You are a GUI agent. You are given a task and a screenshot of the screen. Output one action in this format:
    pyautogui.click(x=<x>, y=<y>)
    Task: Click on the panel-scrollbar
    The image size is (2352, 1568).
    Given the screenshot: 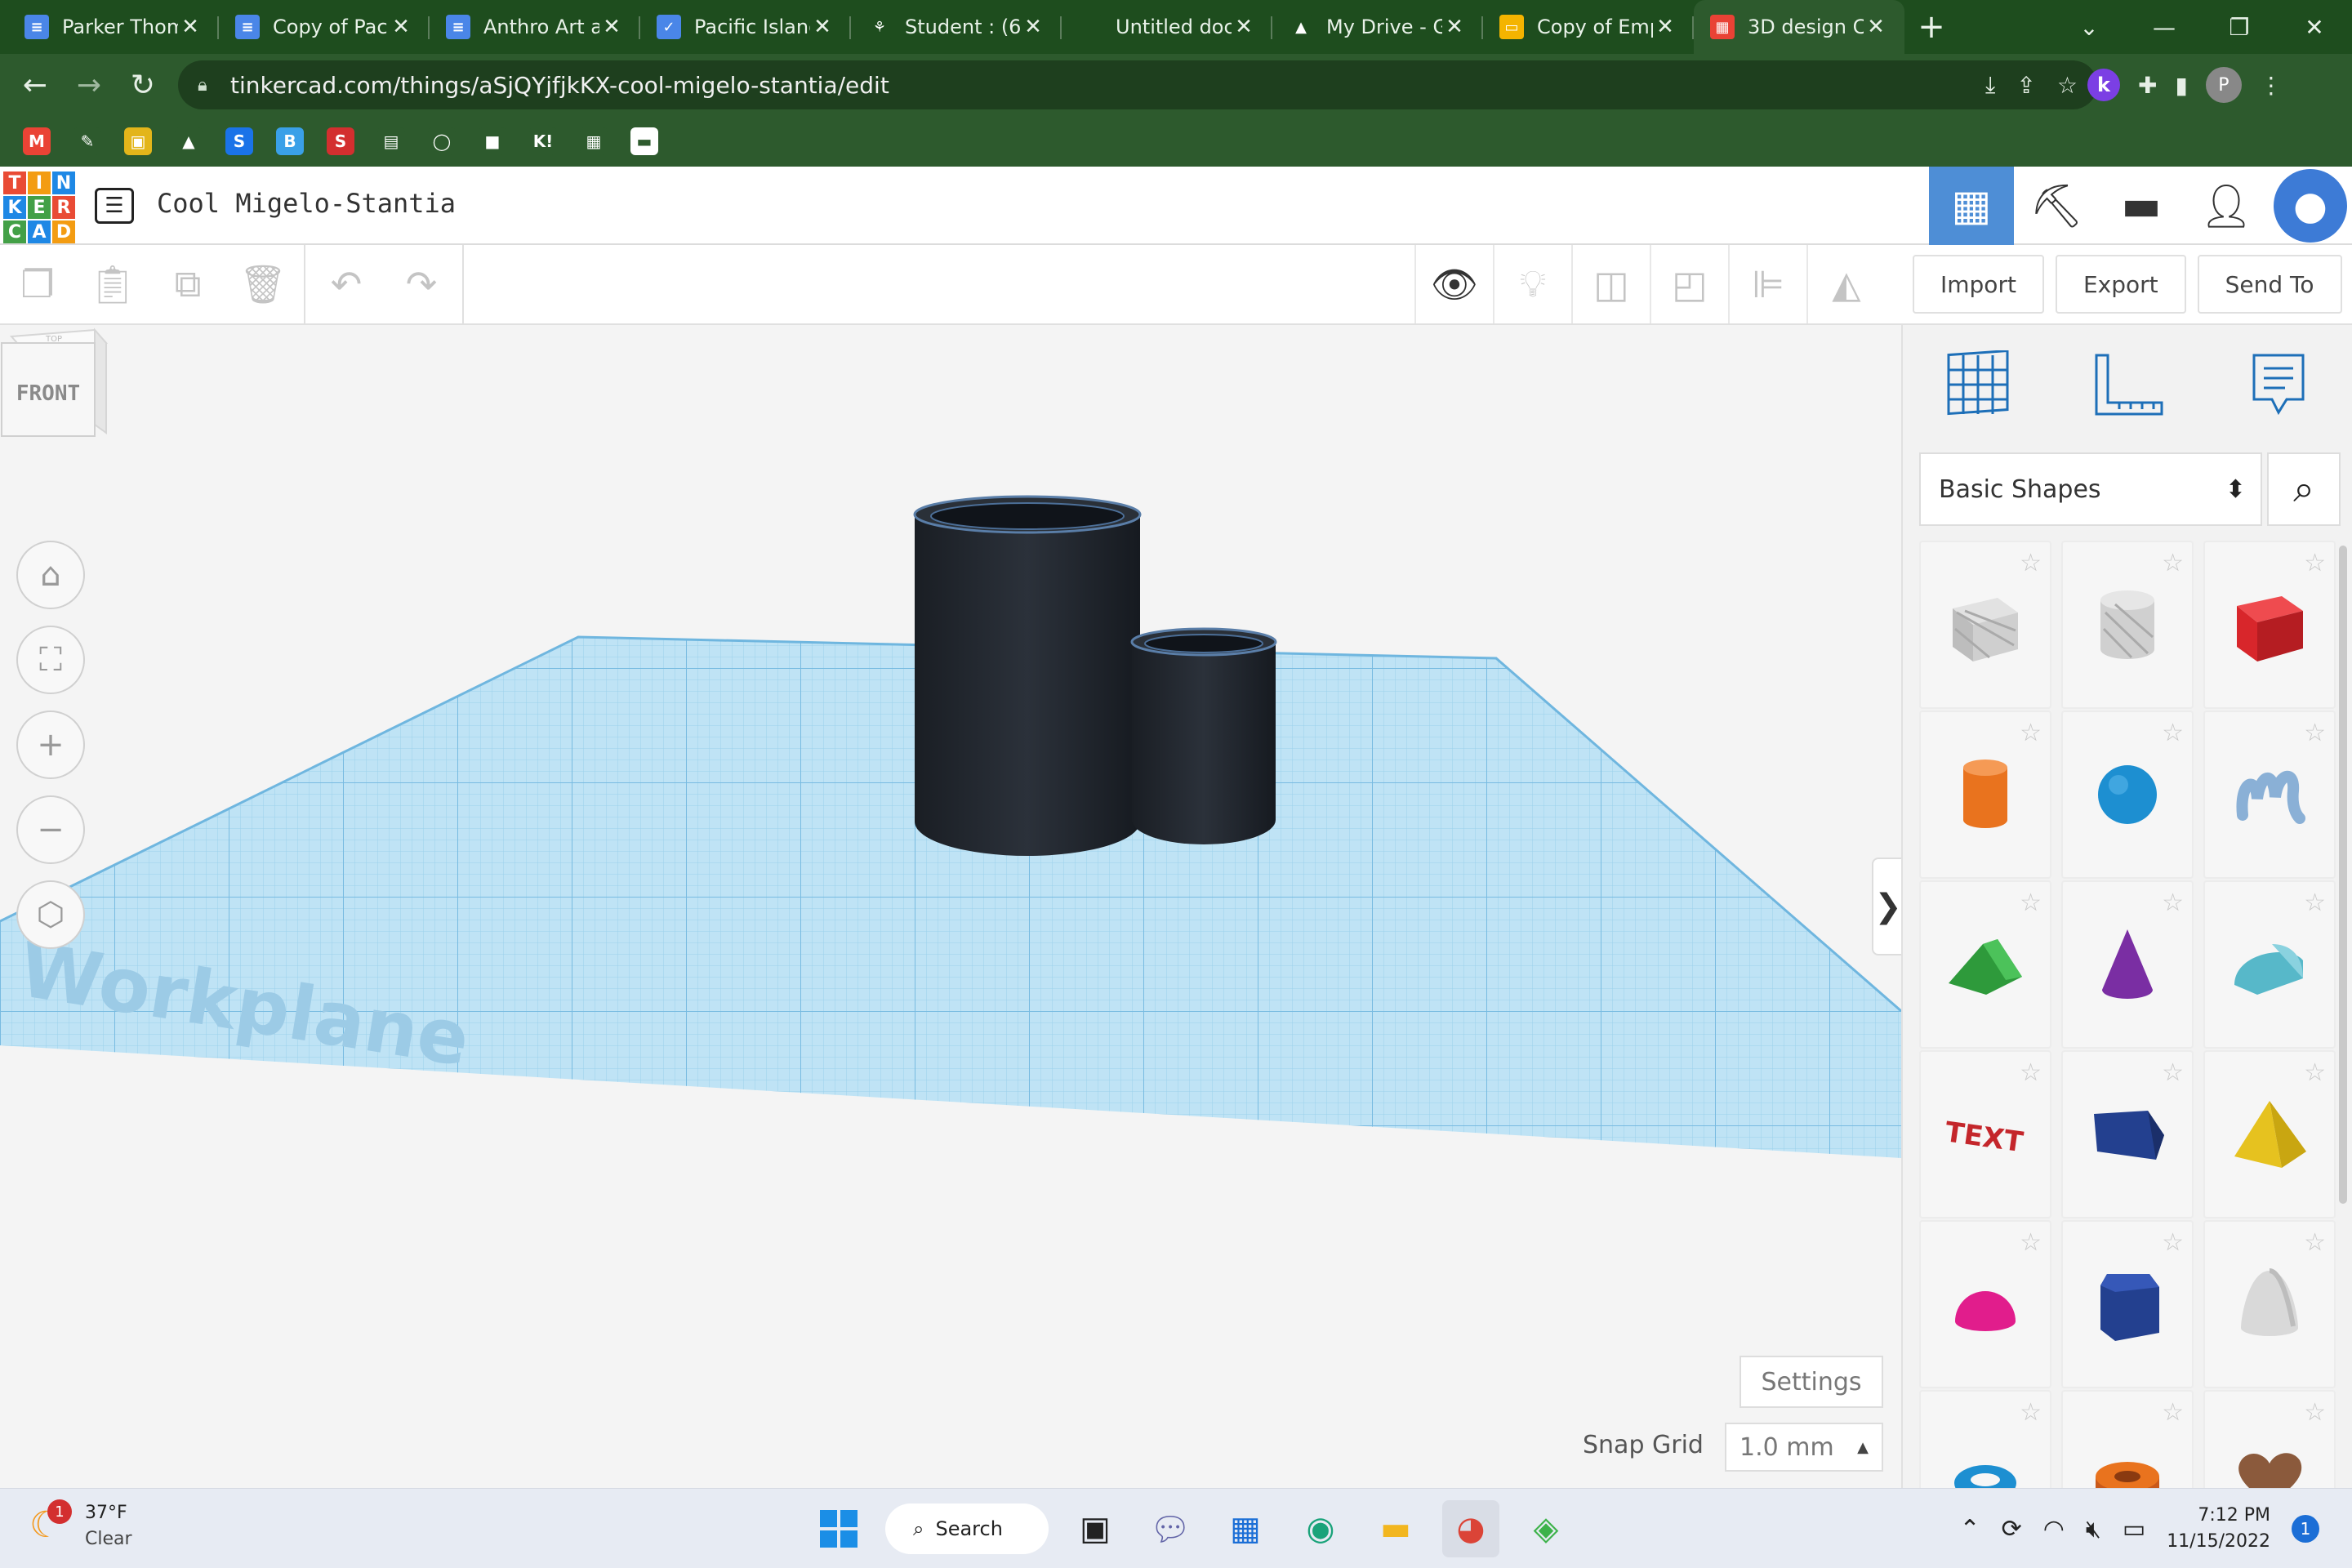 What is the action you would take?
    pyautogui.click(x=2343, y=875)
    